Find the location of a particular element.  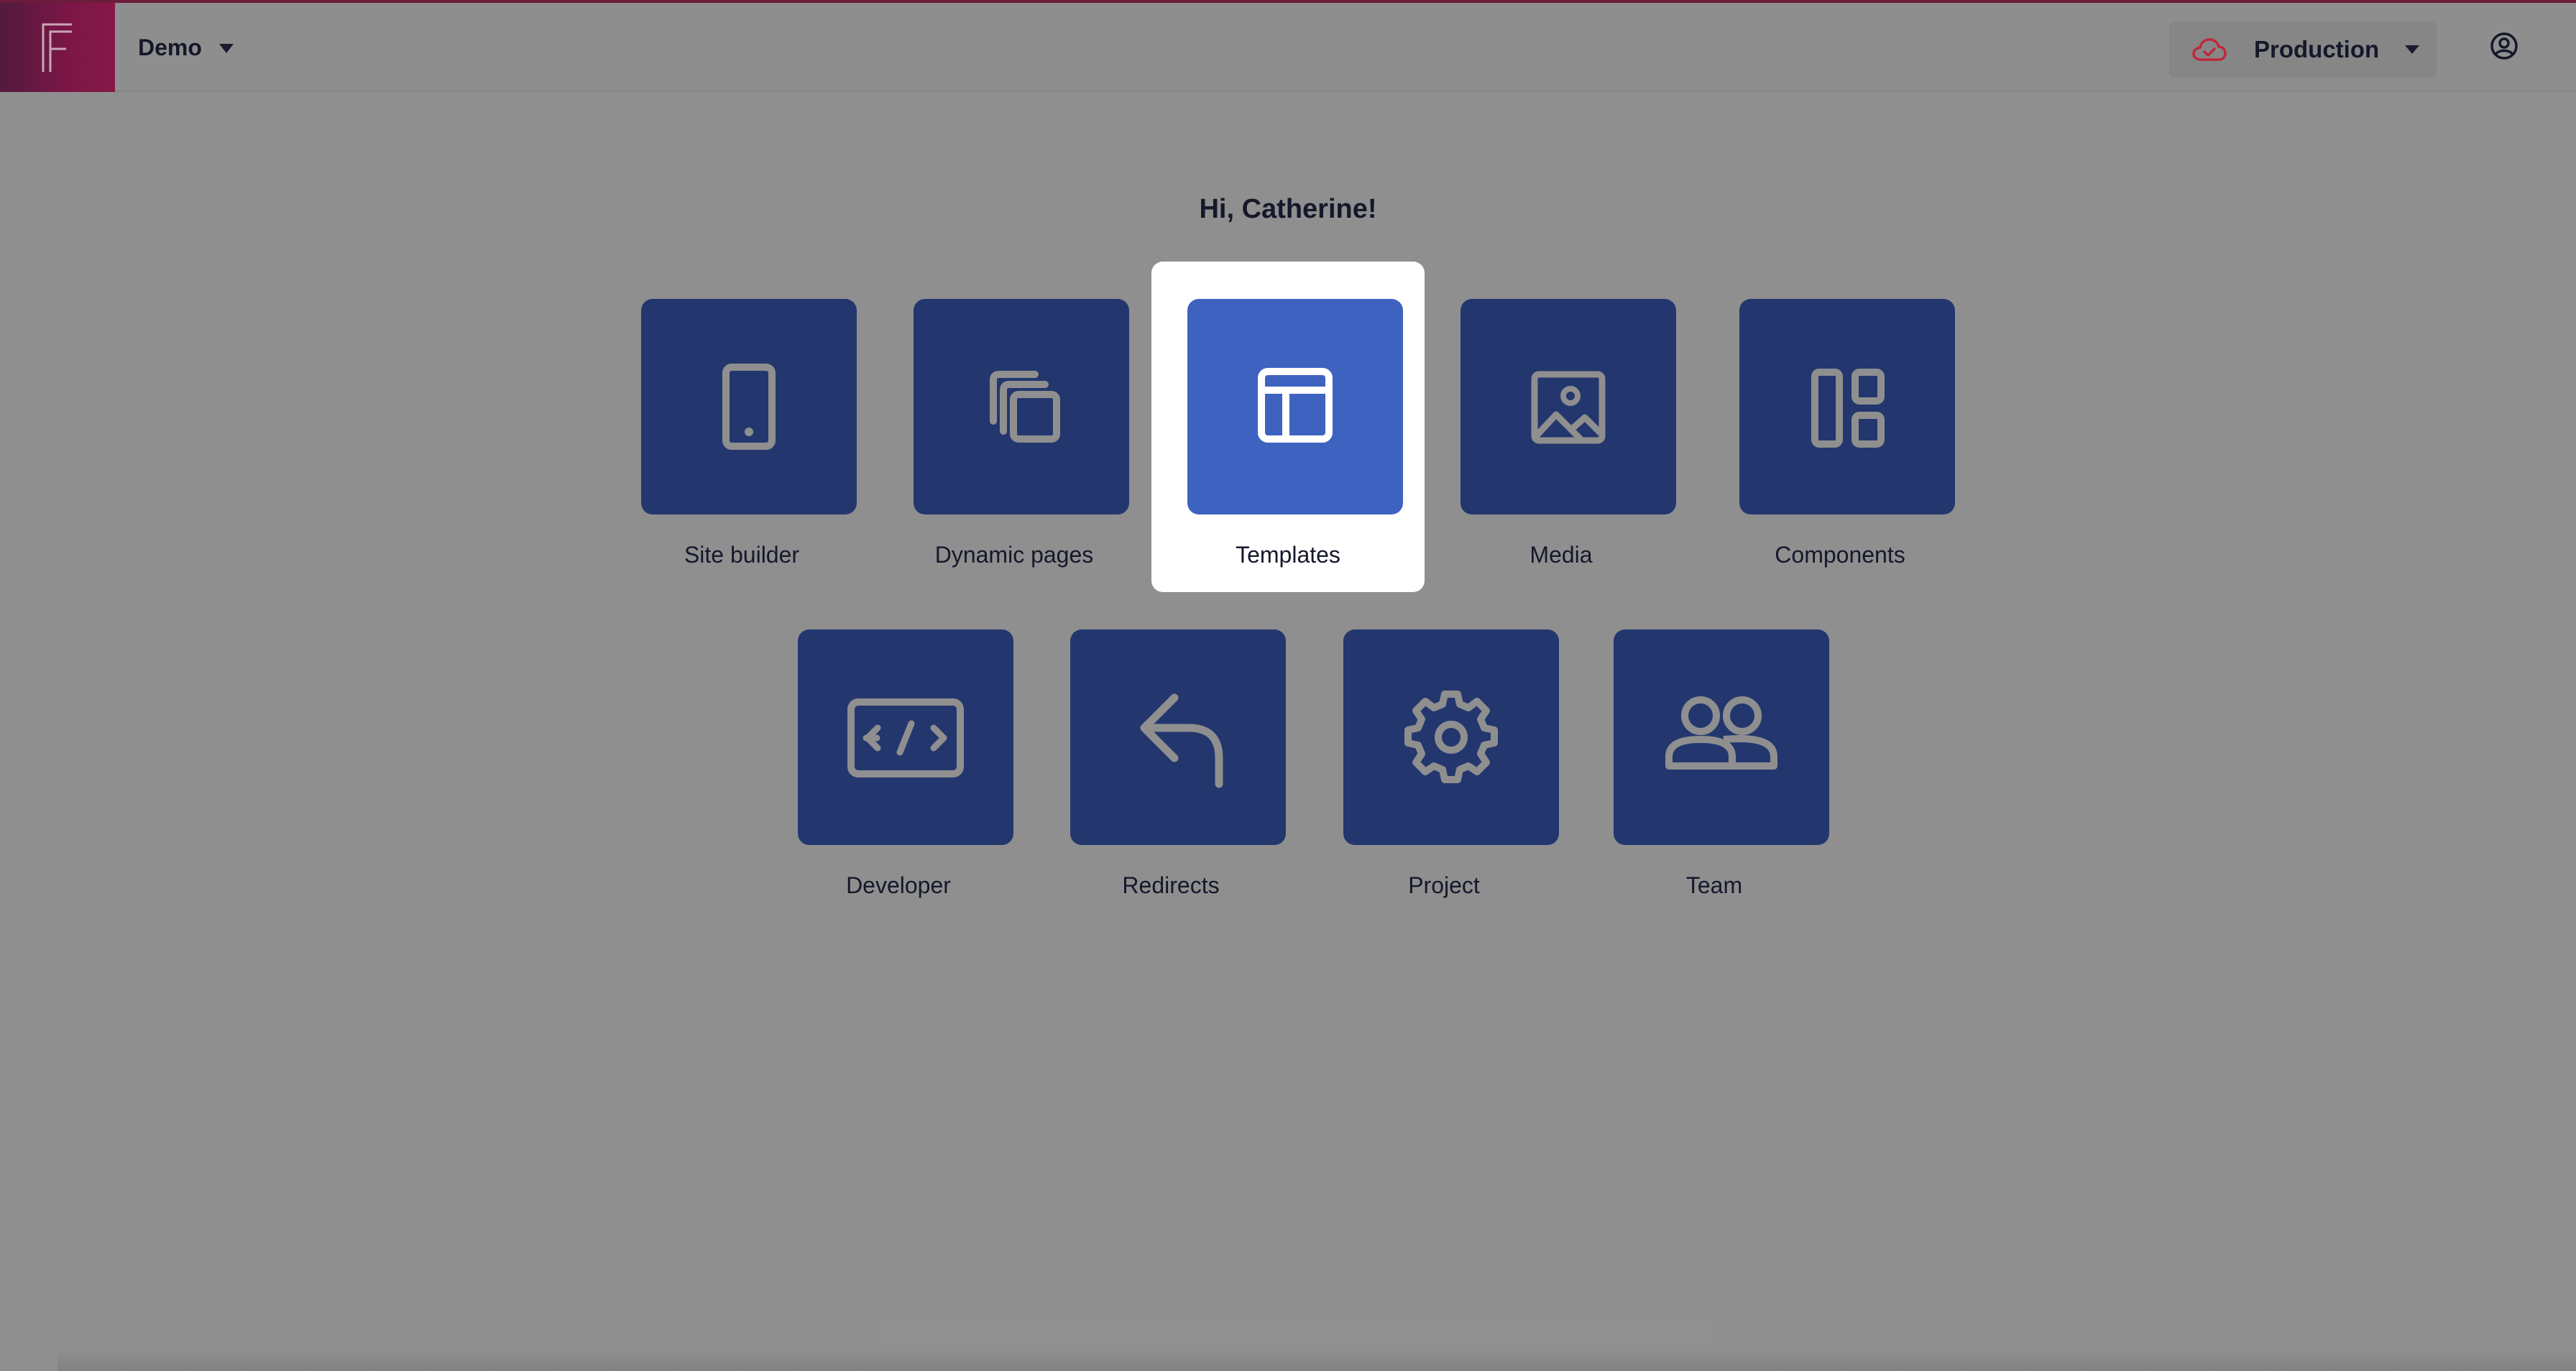

cloud-check-icon is located at coordinates (2209, 50).